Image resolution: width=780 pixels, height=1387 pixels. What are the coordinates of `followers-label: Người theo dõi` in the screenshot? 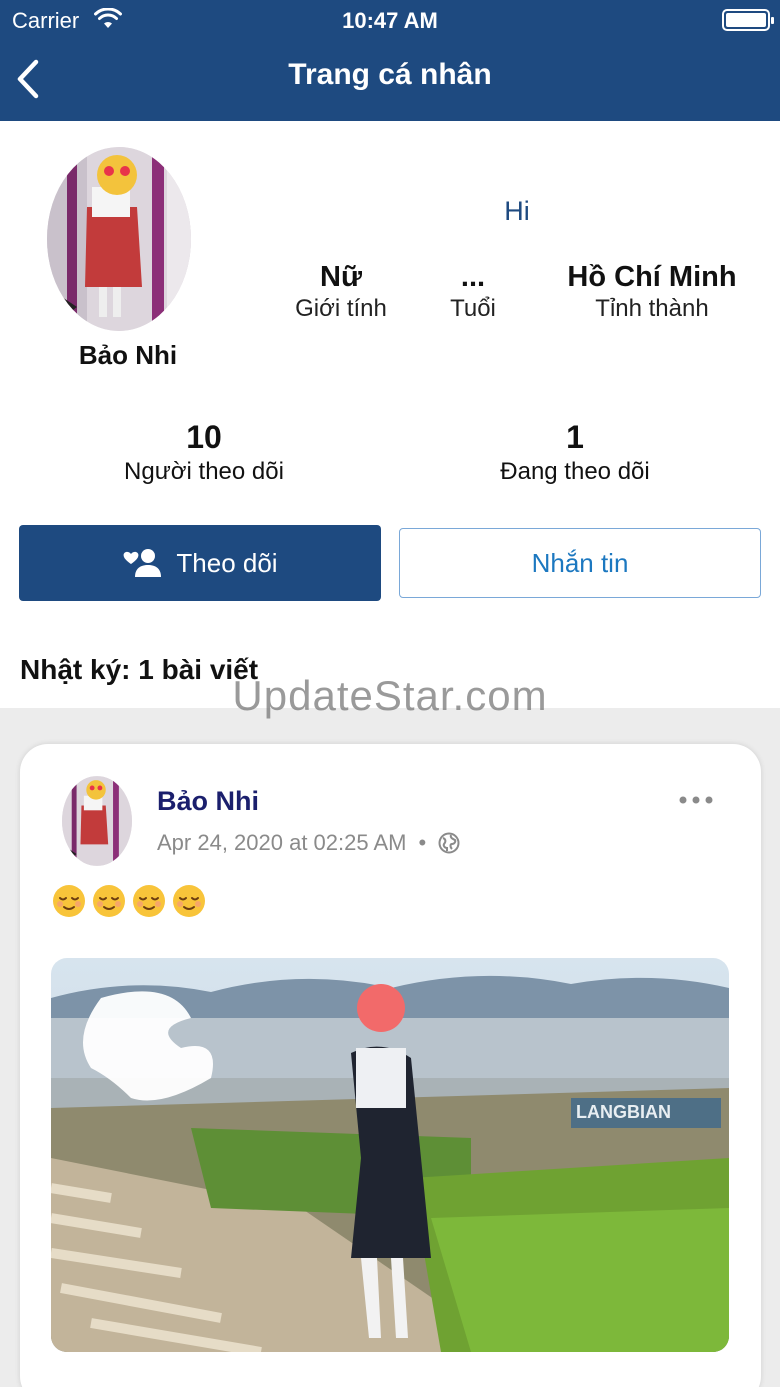 It's located at (204, 471).